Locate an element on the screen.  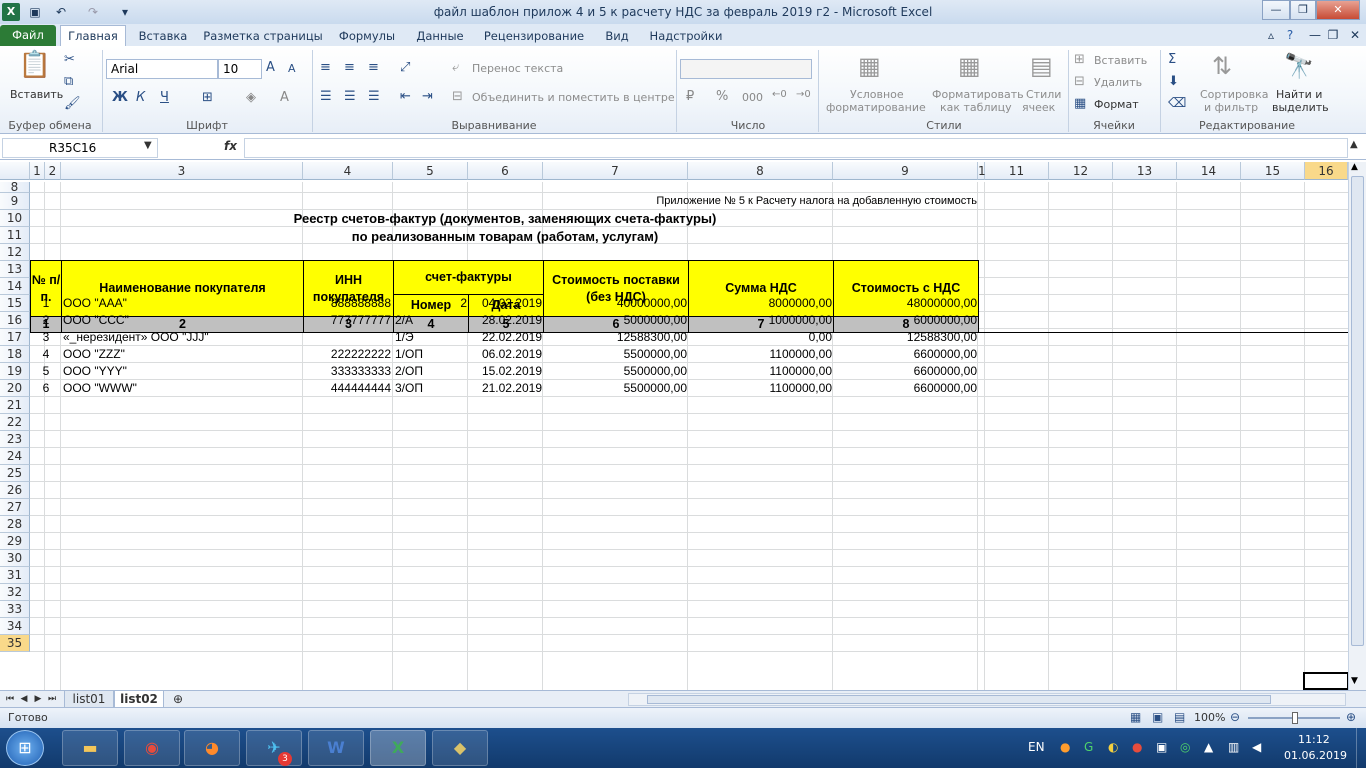
column-header: 4 is located at coordinates (348, 171).